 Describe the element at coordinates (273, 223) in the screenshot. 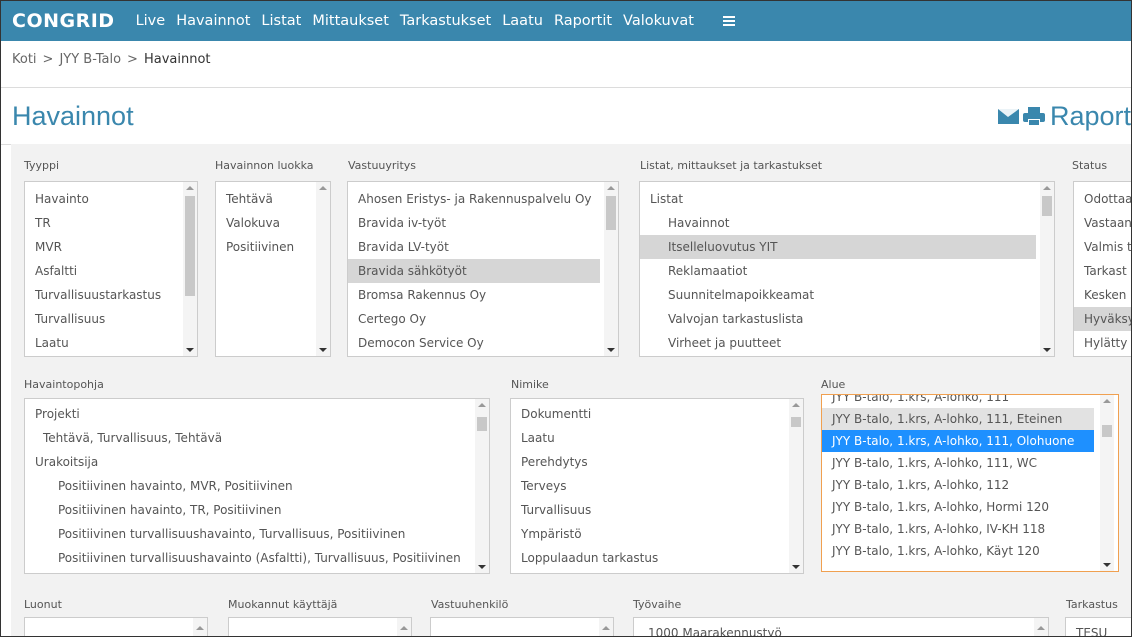

I see `list-item: Valokuva` at that location.